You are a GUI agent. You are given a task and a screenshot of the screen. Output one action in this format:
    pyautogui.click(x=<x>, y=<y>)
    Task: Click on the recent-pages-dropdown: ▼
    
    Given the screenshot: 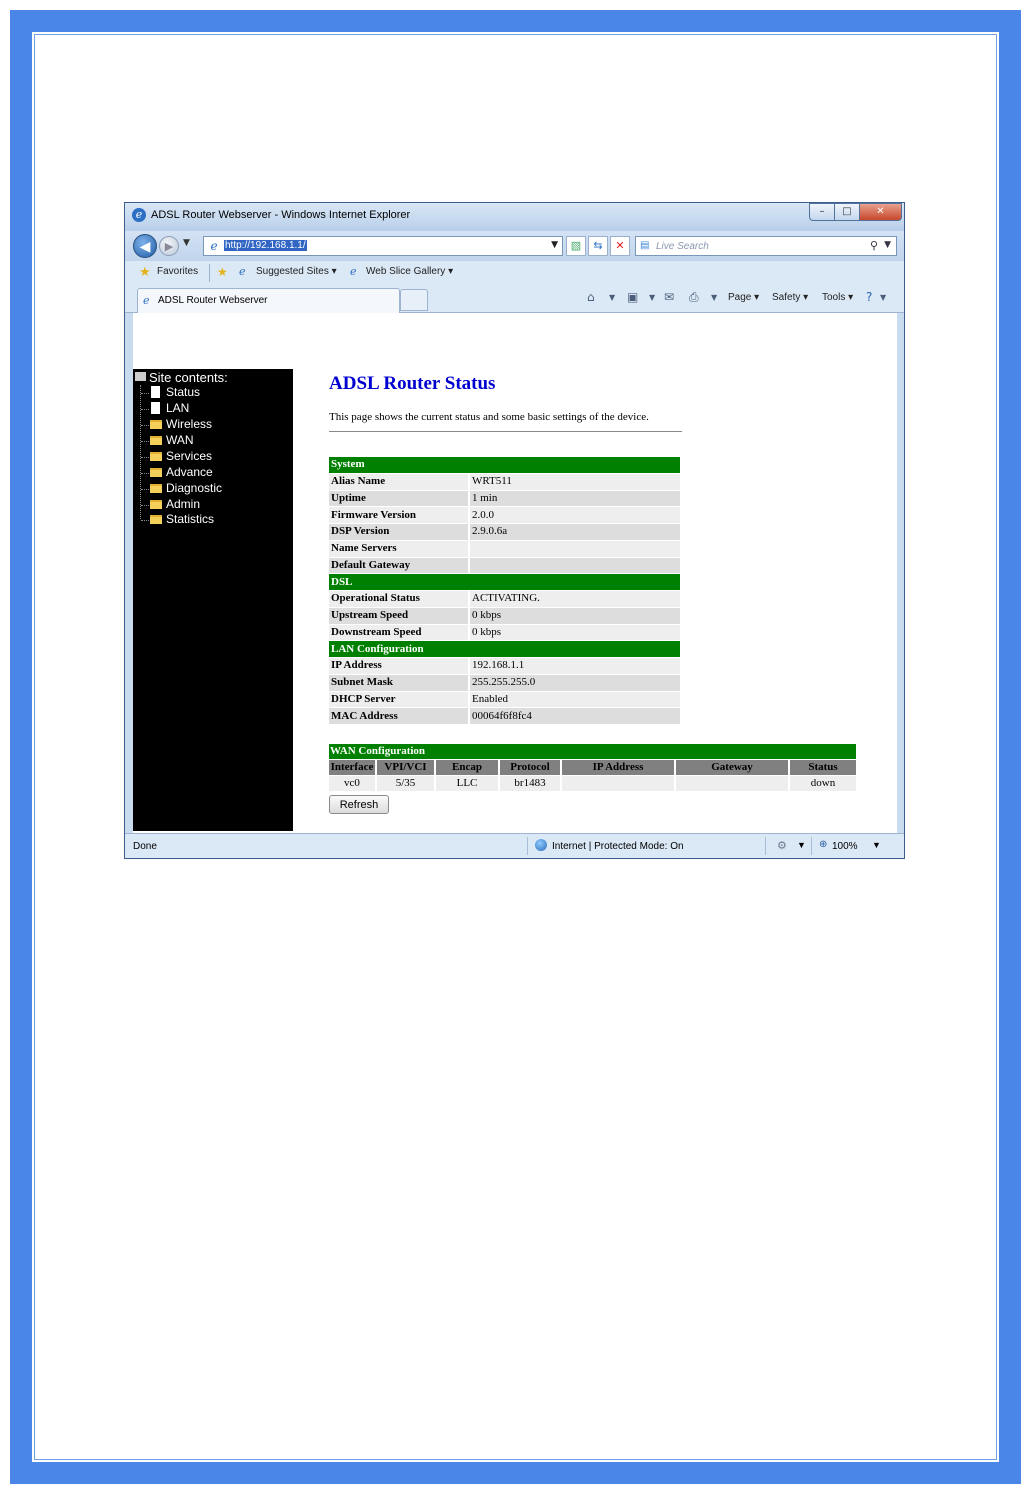 What is the action you would take?
    pyautogui.click(x=186, y=243)
    